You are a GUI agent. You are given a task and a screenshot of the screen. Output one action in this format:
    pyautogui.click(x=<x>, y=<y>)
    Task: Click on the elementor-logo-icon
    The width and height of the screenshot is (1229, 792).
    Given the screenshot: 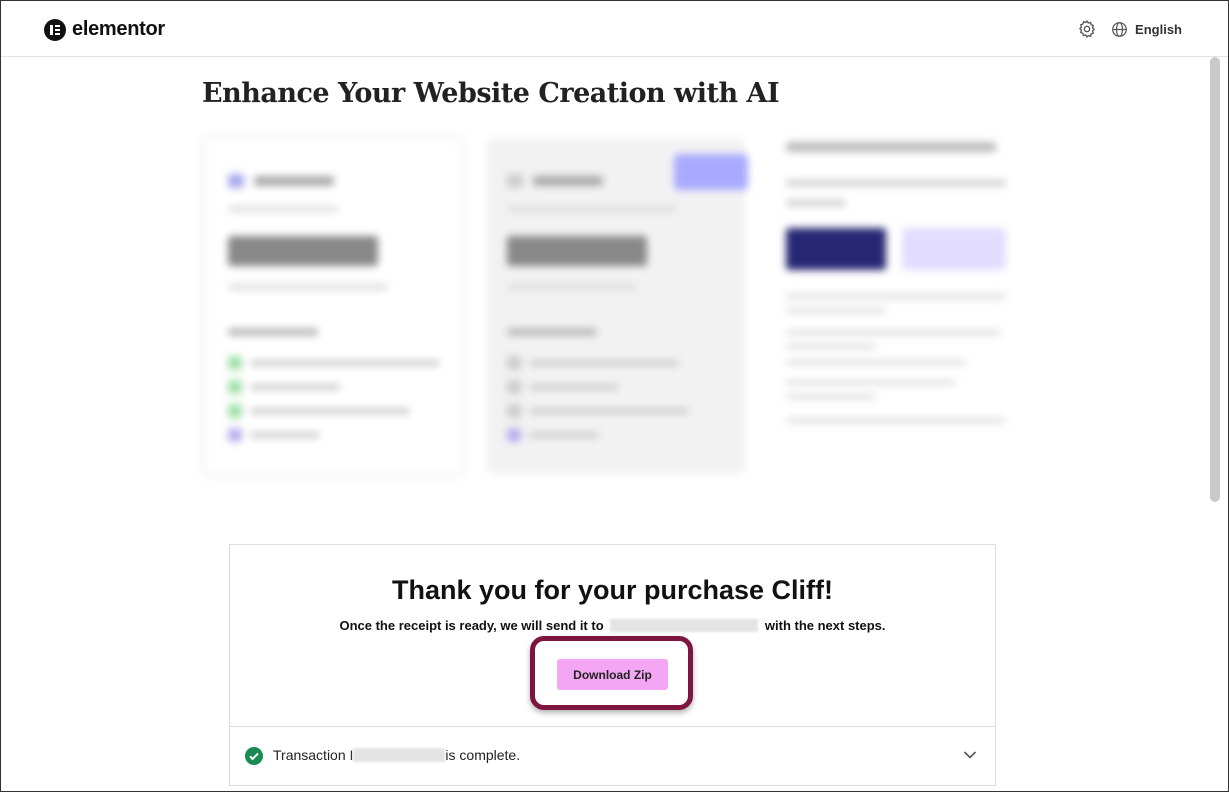 What is the action you would take?
    pyautogui.click(x=55, y=29)
    